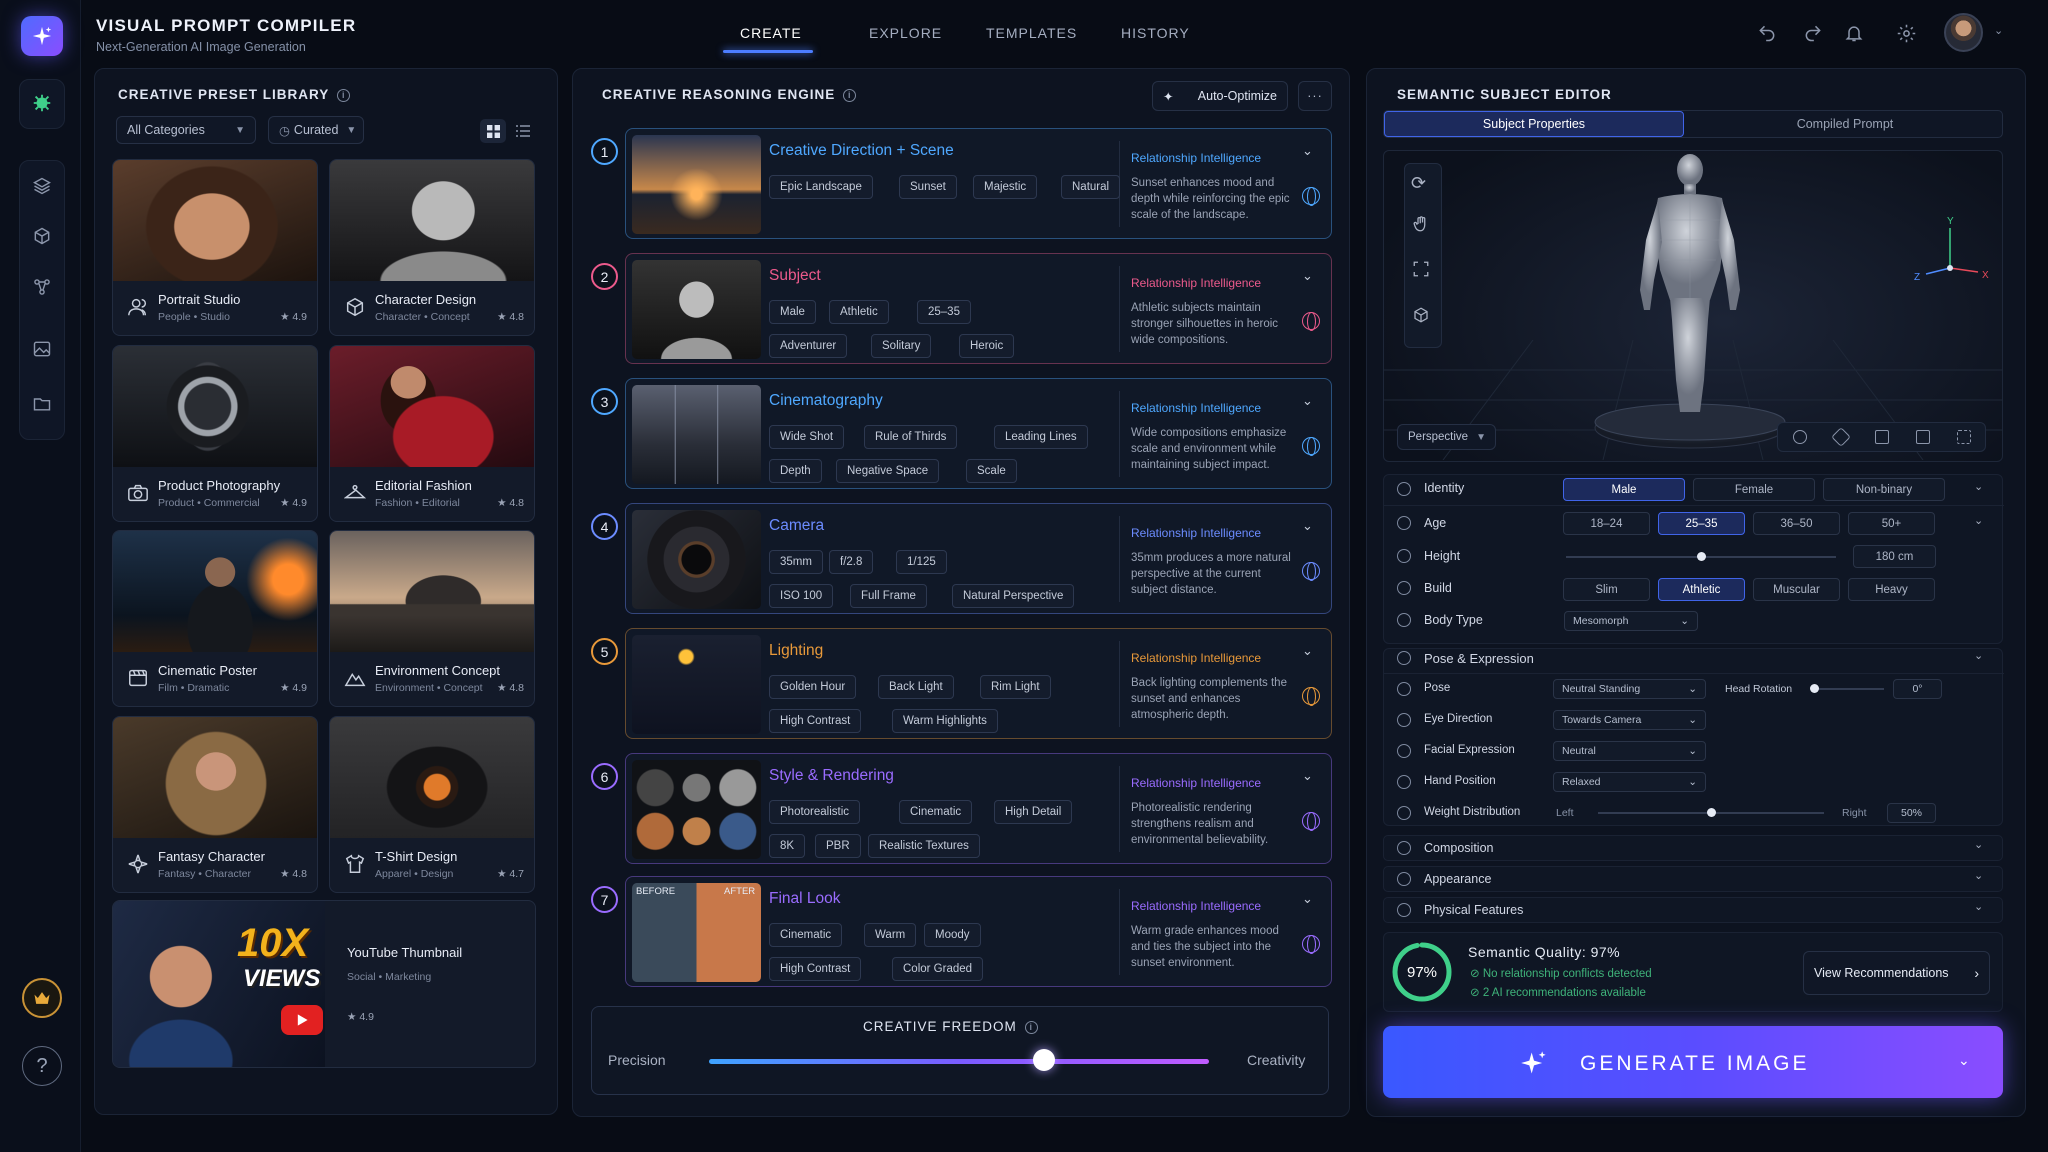 This screenshot has width=2048, height=1152. I want to click on step-chip: Back Light, so click(916, 687).